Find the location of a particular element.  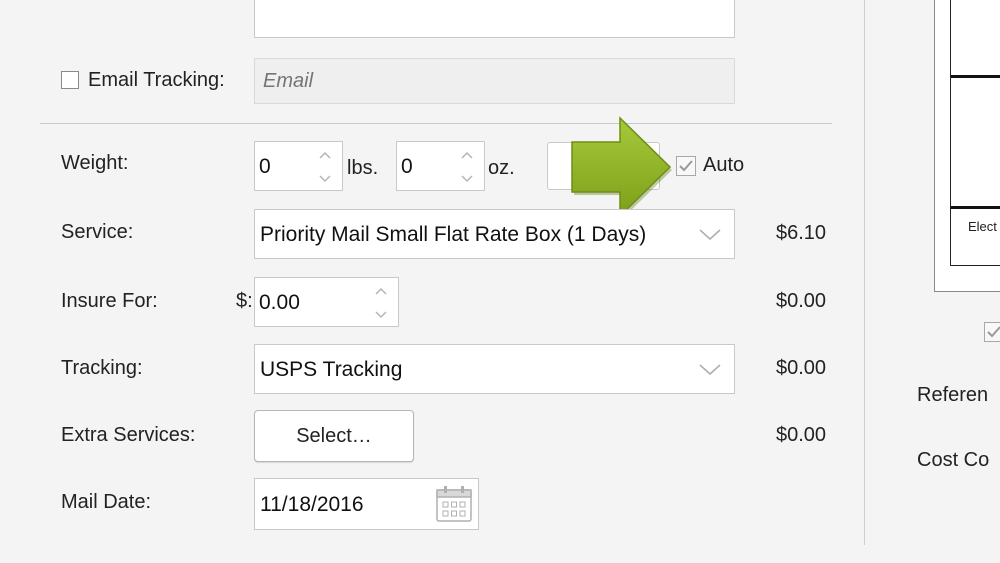

weight-oz-value: 0 is located at coordinates (407, 166).